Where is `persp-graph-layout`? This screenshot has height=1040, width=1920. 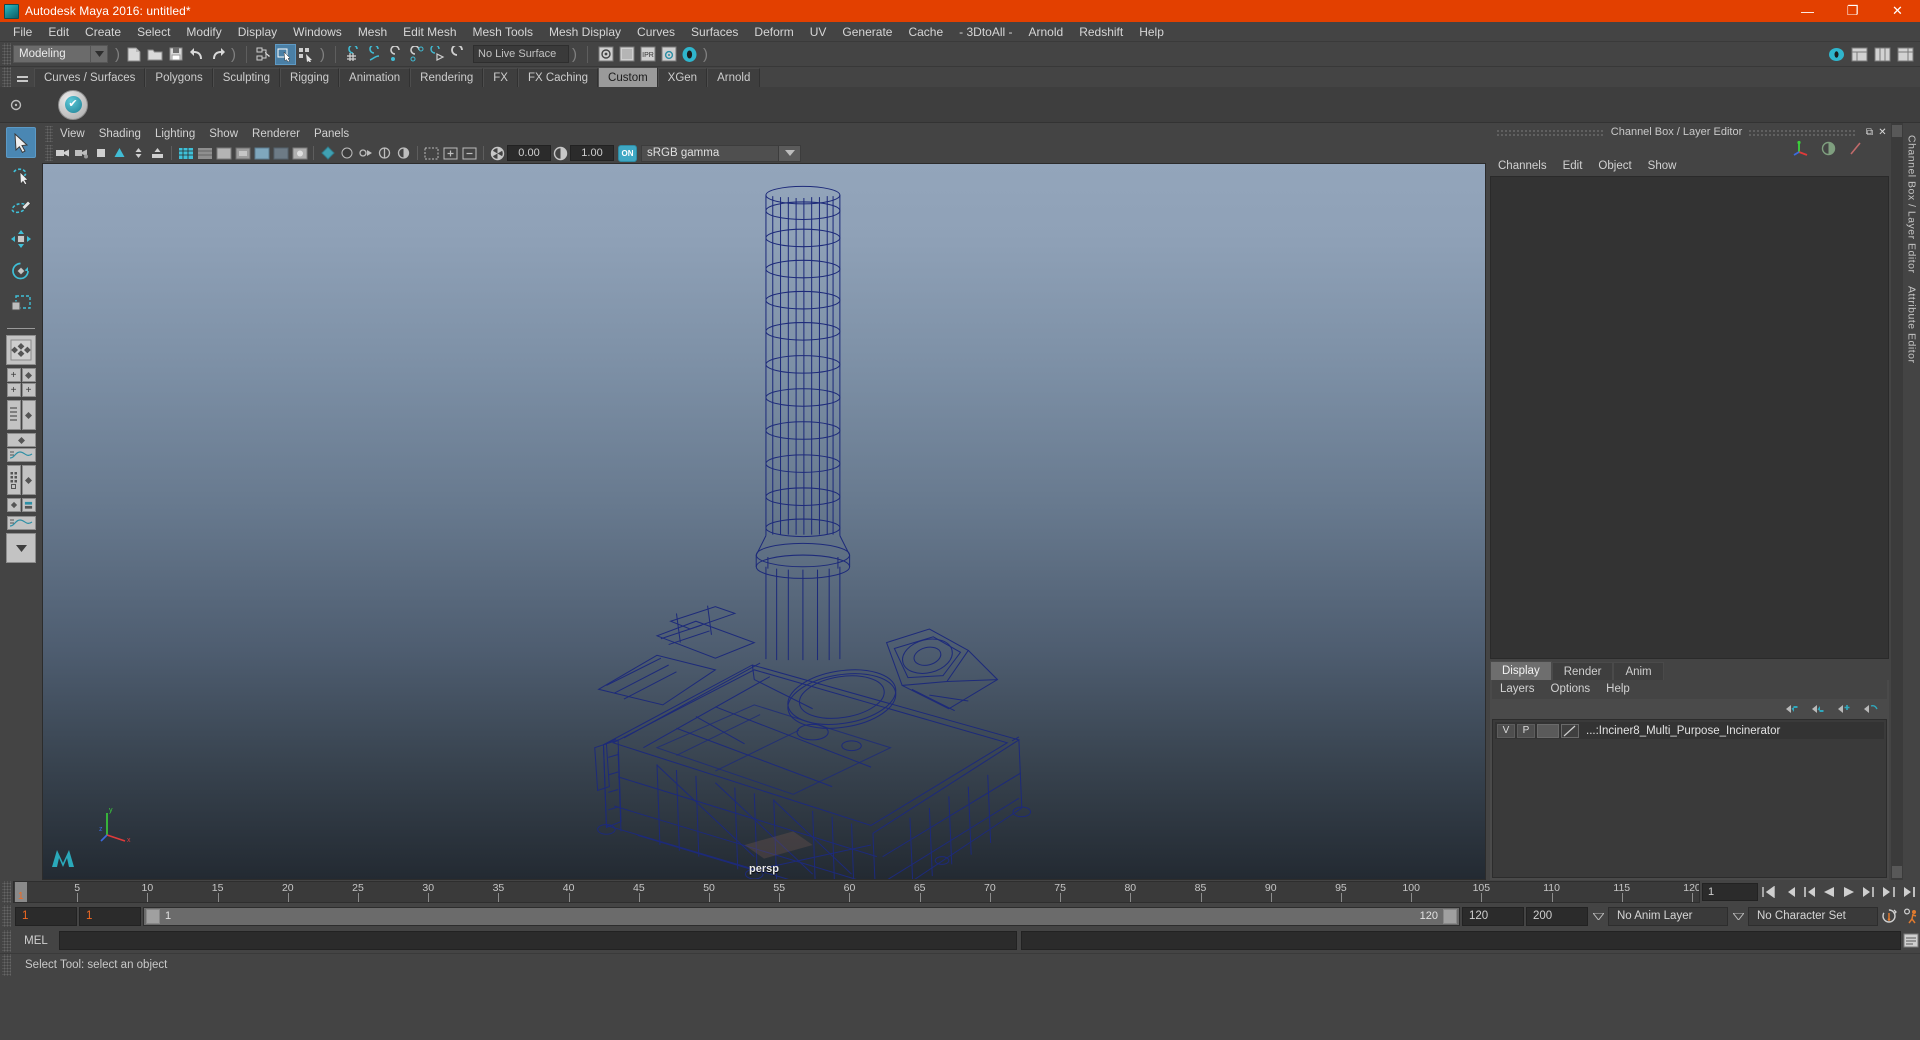
persp-graph-layout is located at coordinates (21, 449).